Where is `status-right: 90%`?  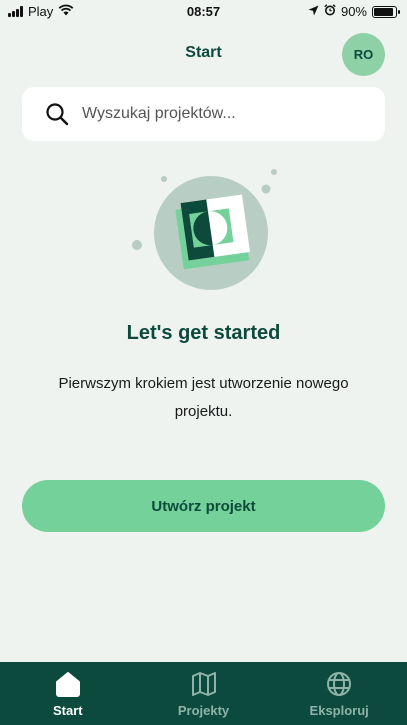
status-right: 90% is located at coordinates (354, 11).